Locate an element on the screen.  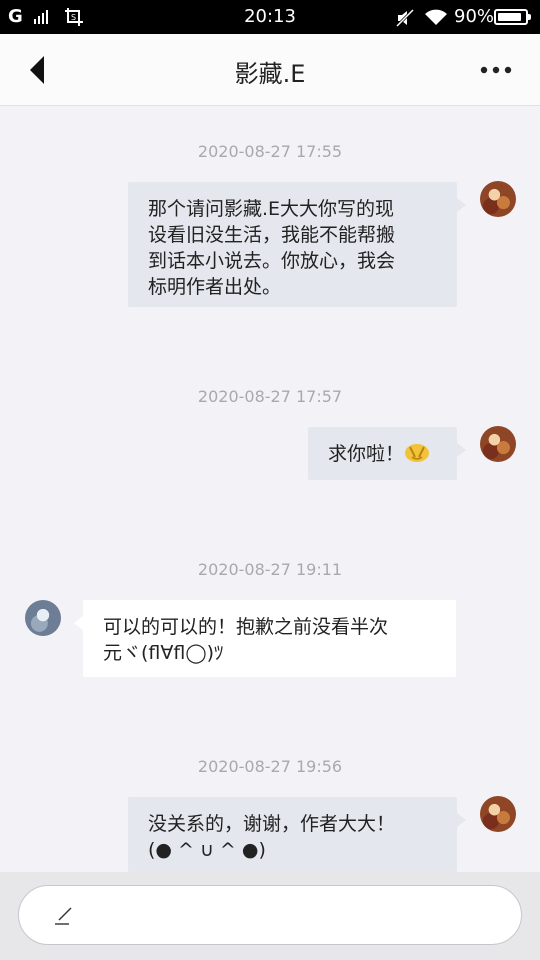
message-timestamp: 2020-08-27 19:11 is located at coordinates (270, 569).